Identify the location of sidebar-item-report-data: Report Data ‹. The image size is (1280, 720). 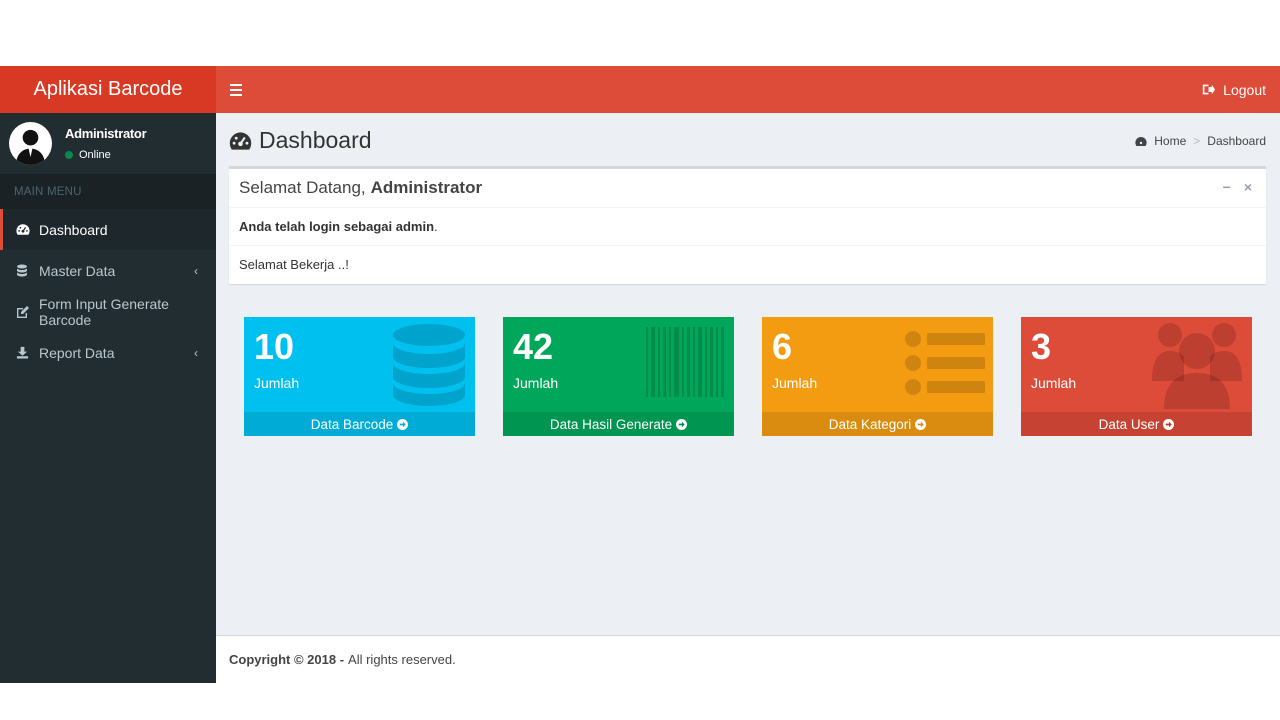
(108, 352).